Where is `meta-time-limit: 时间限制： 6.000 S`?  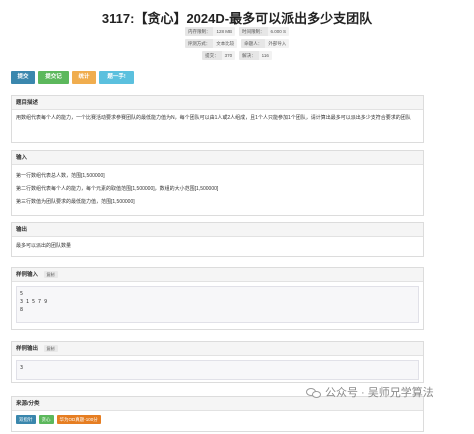 meta-time-limit: 时间限制： 6.000 S is located at coordinates (264, 31).